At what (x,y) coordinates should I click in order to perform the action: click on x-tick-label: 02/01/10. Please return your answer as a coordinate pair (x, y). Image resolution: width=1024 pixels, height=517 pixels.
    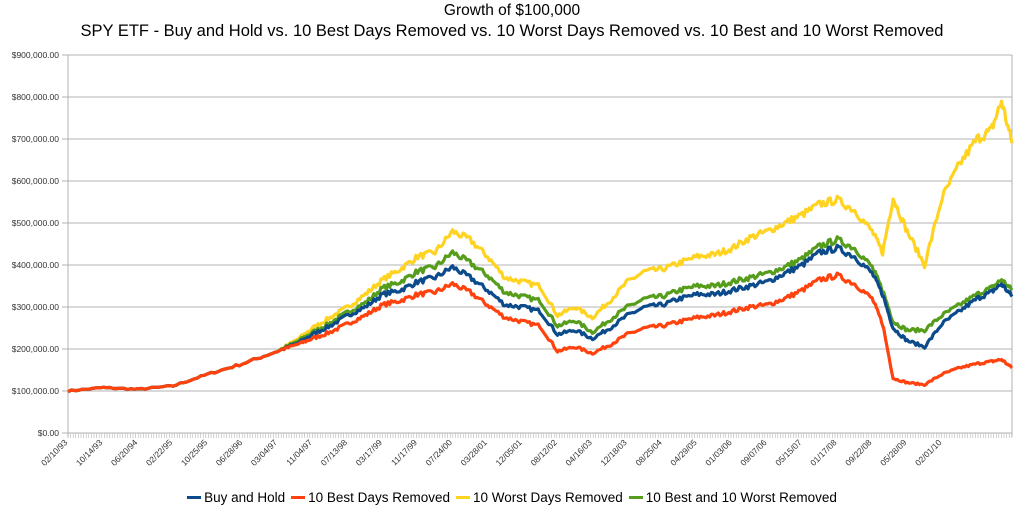
    Looking at the image, I should click on (928, 452).